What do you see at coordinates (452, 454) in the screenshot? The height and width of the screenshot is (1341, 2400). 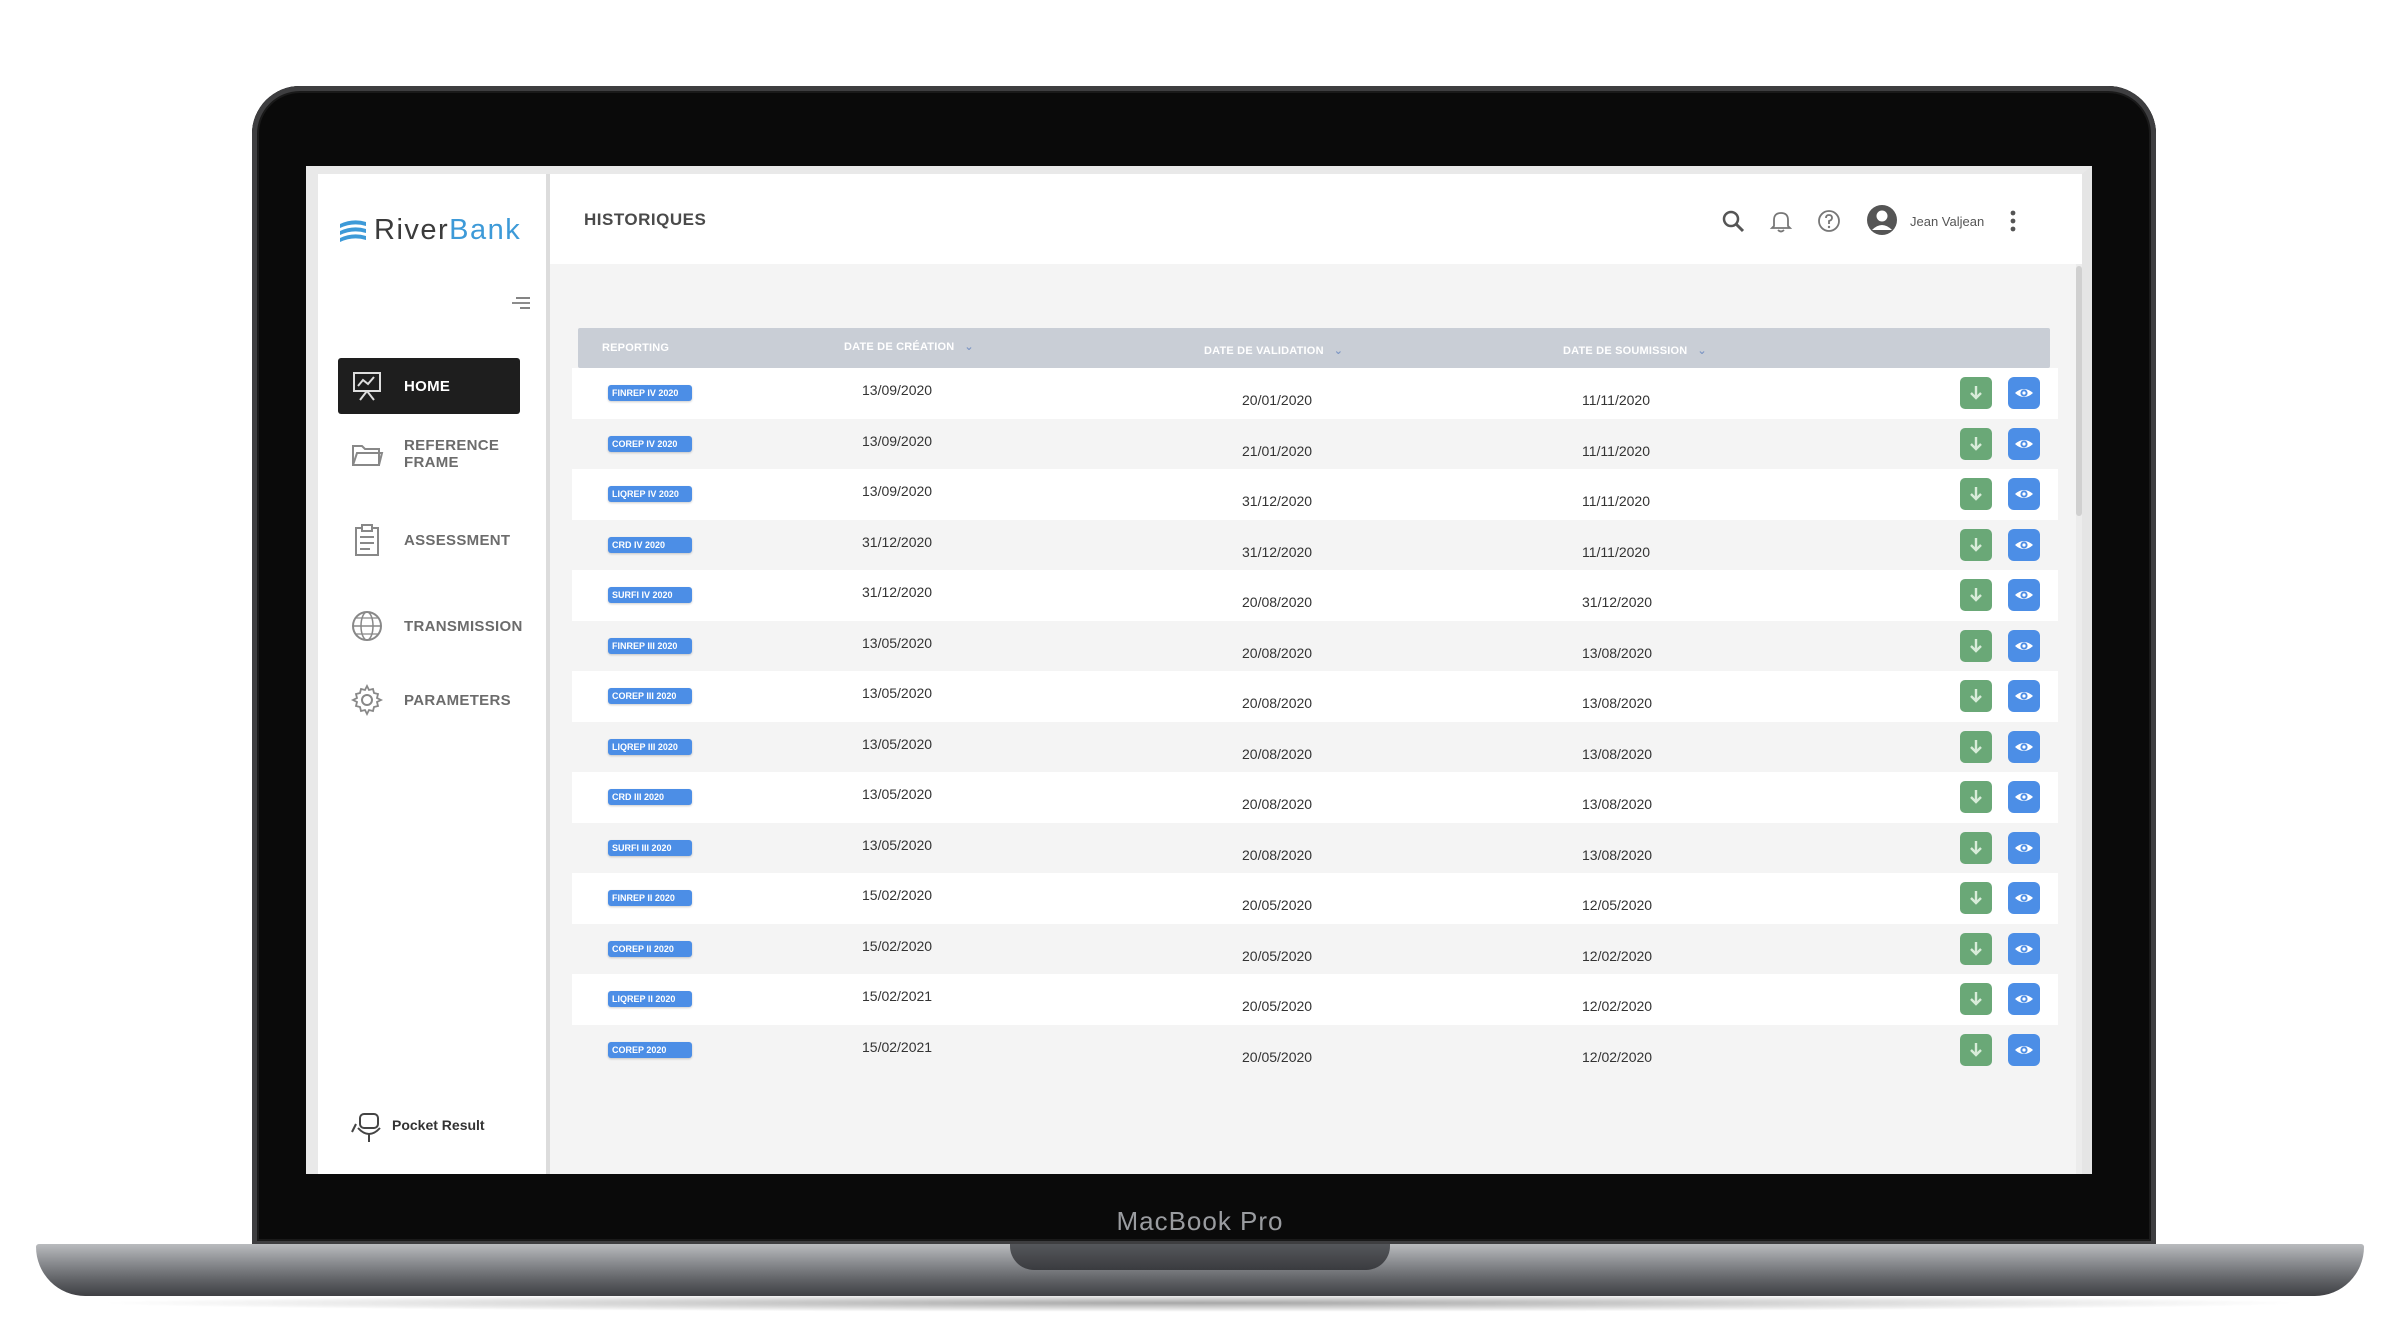 I see `sidebar-item-label: REFERENCE FRAME` at bounding box center [452, 454].